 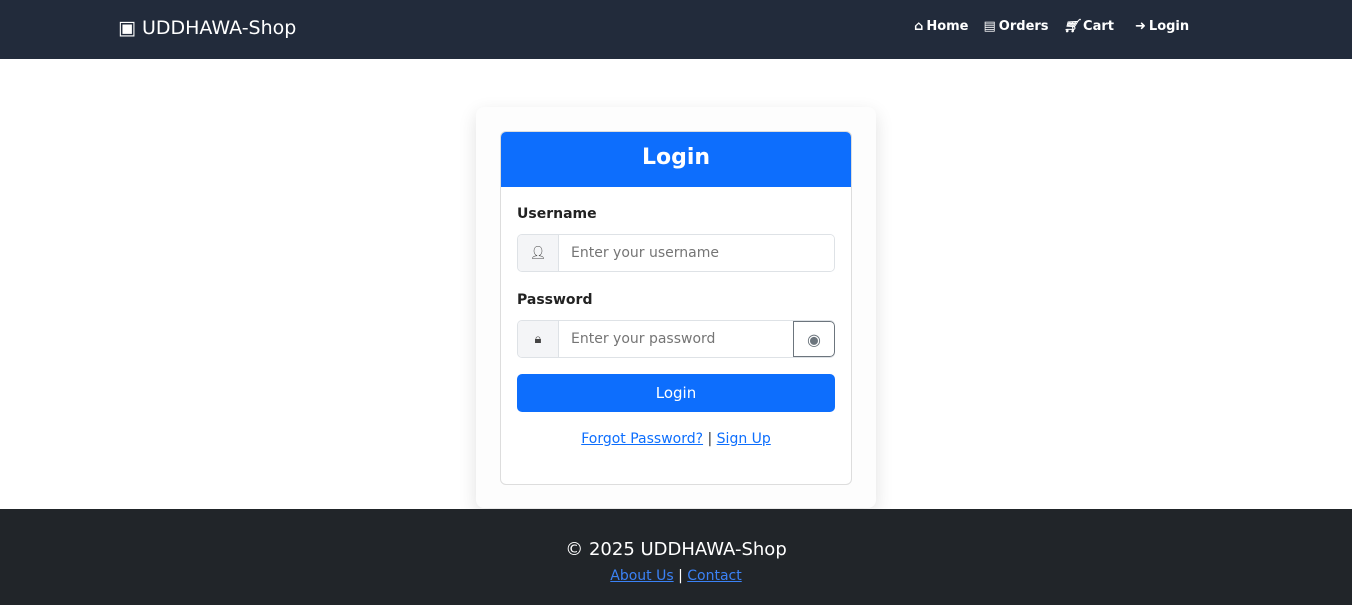 I want to click on brand-link: ▣ UDDHAWA-Shop, so click(x=207, y=28).